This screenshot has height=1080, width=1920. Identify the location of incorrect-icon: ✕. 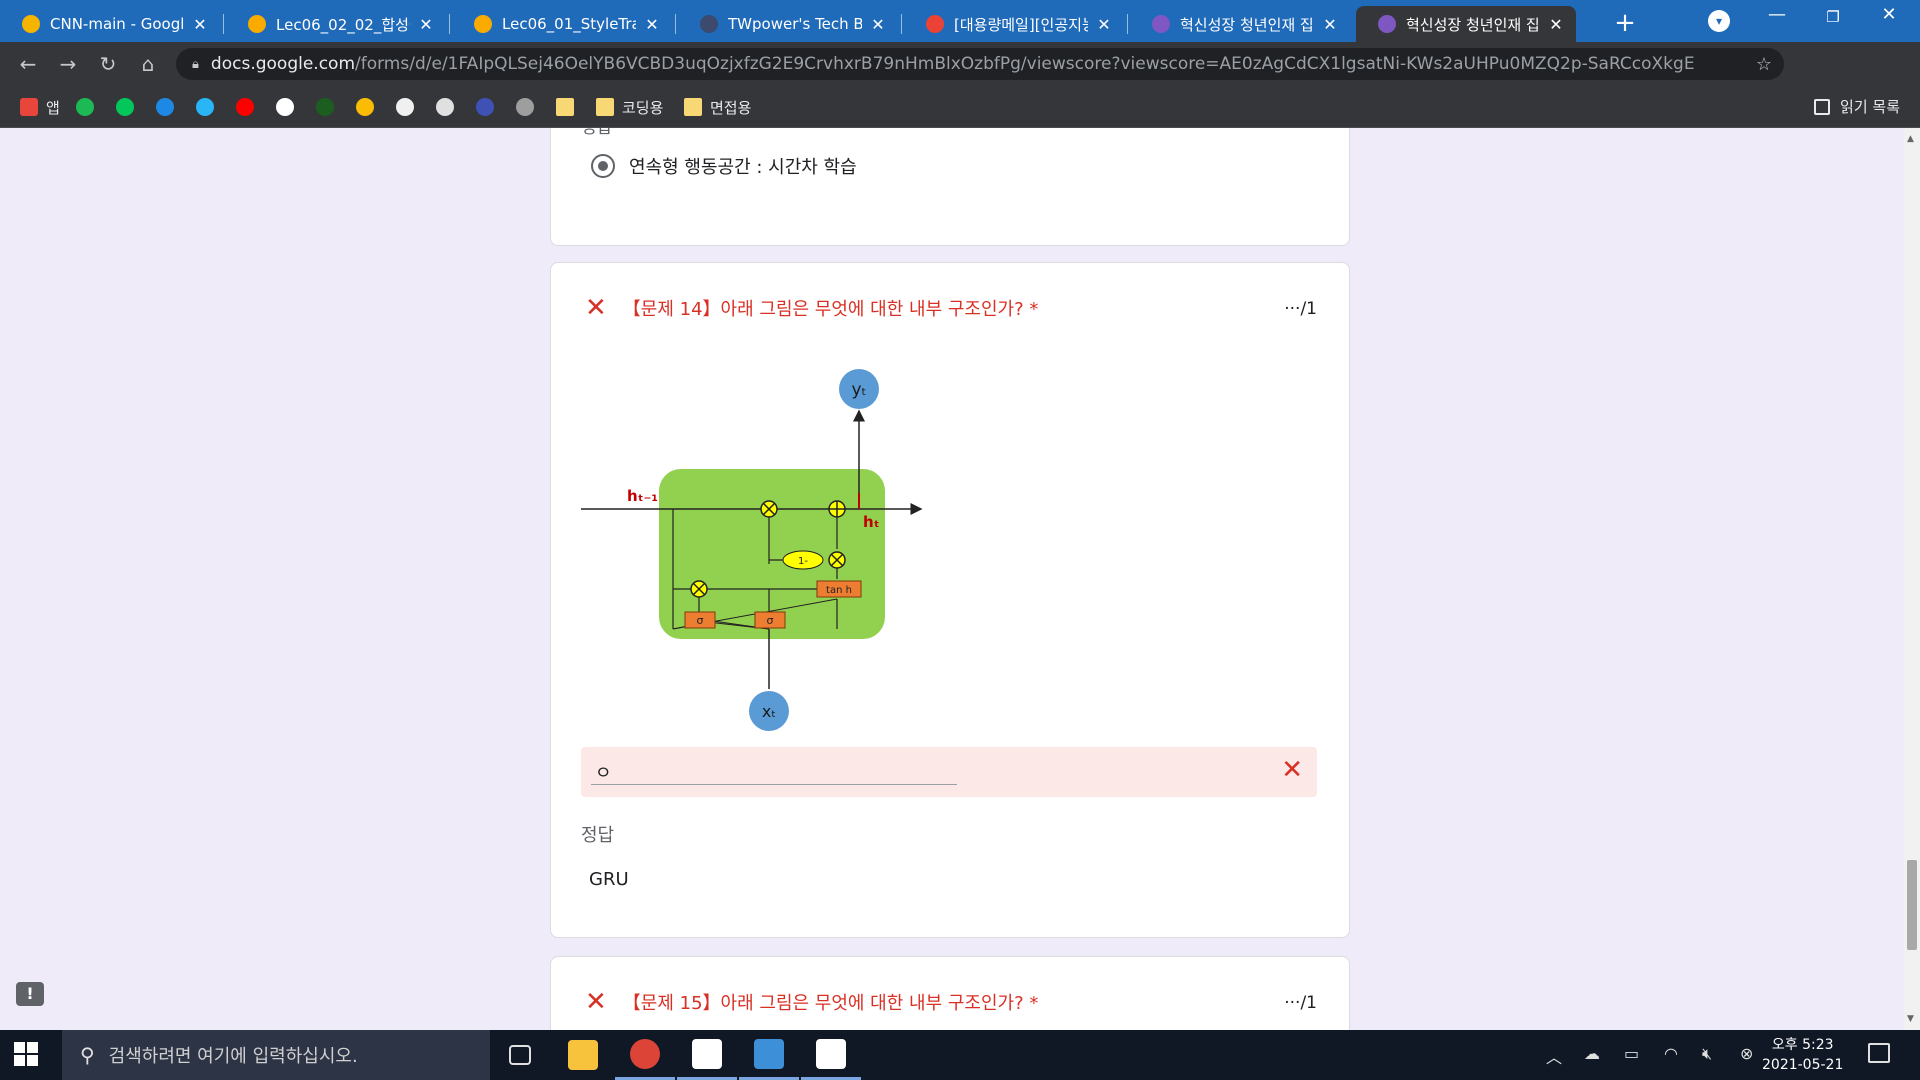
(1292, 770).